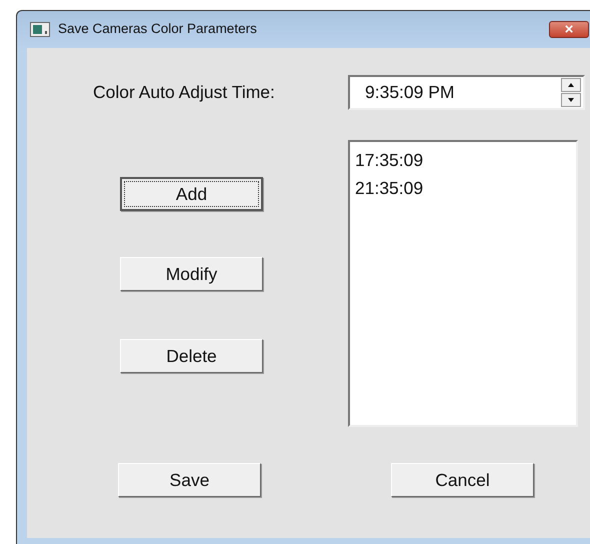 The width and height of the screenshot is (590, 544). I want to click on time-label: Color Auto Adjust Time:, so click(184, 92).